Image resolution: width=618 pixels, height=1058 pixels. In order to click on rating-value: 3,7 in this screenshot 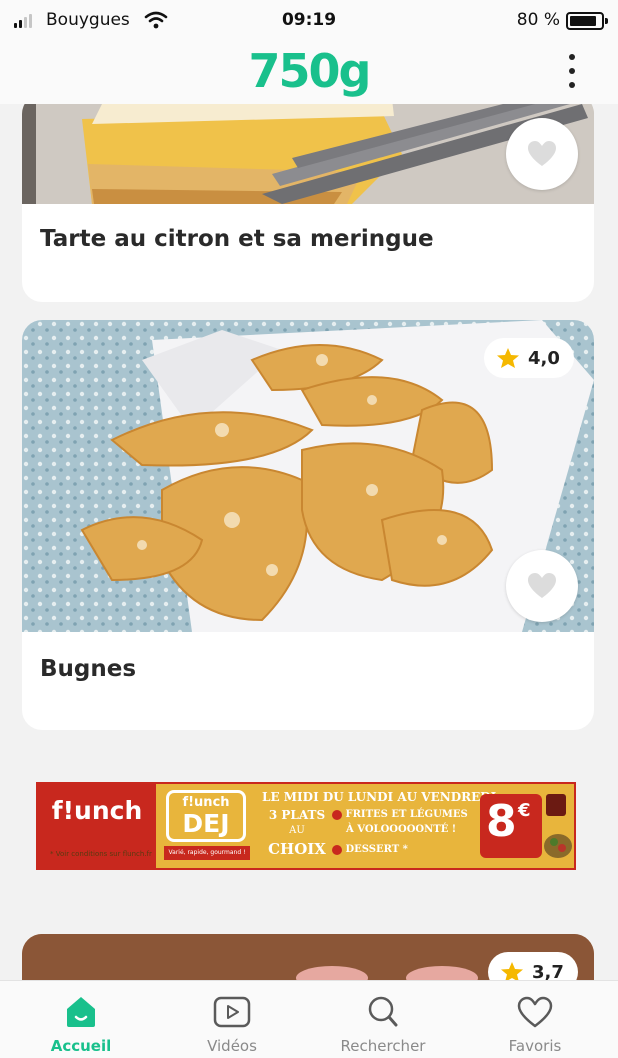, I will do `click(548, 971)`.